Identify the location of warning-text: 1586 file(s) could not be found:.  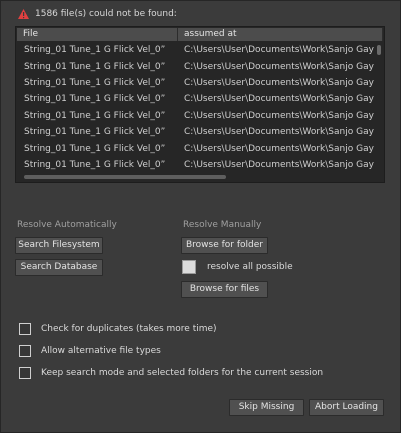
(106, 14).